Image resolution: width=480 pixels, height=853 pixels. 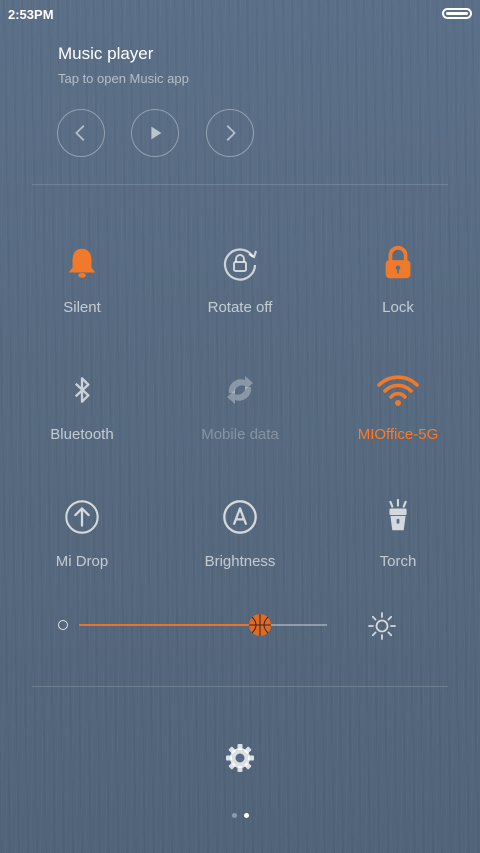 I want to click on next-button, so click(x=230, y=133).